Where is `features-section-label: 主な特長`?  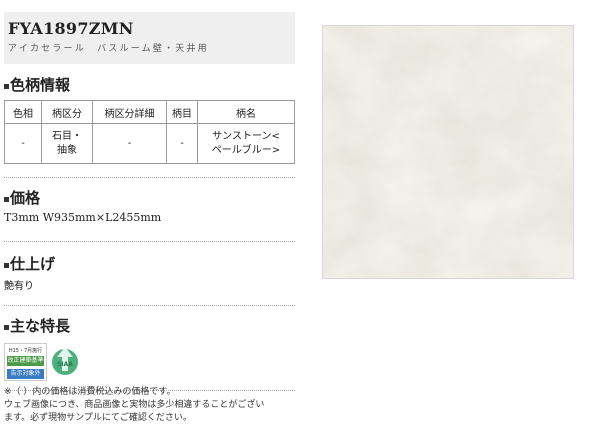 features-section-label: 主な特長 is located at coordinates (40, 326).